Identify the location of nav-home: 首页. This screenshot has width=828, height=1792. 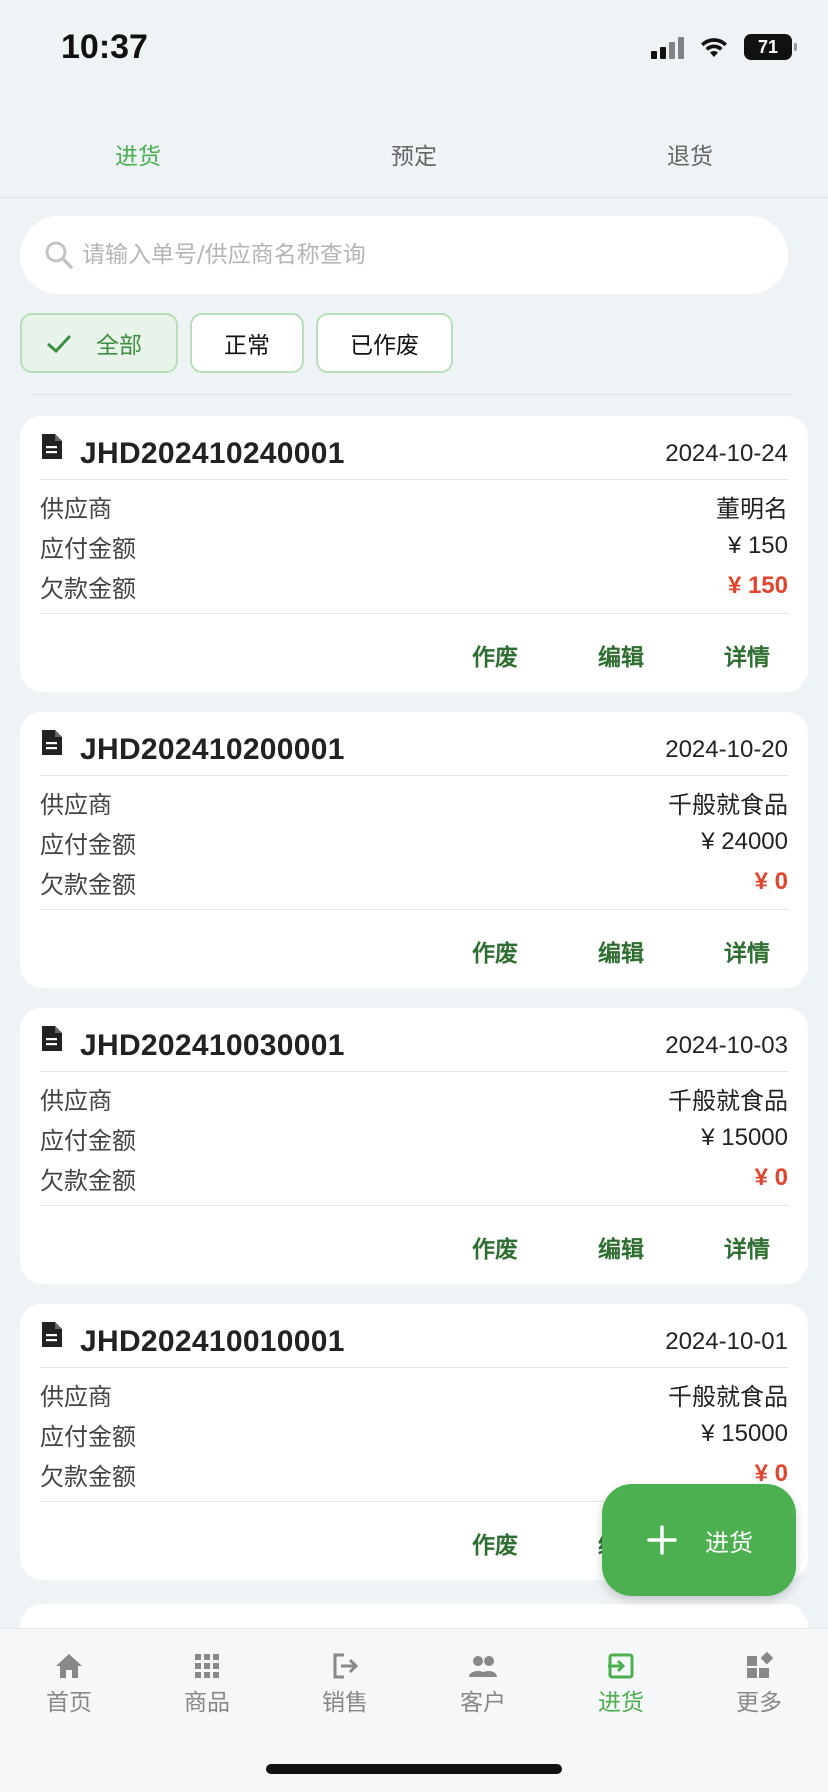
(69, 1679).